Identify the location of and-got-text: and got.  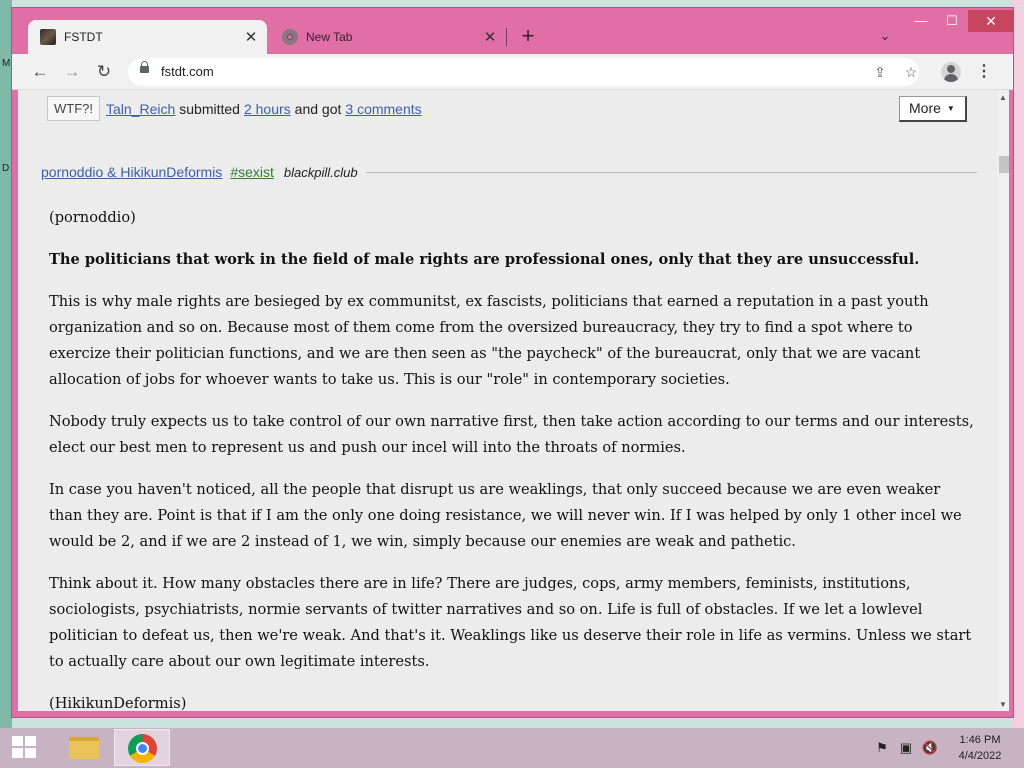
(318, 108).